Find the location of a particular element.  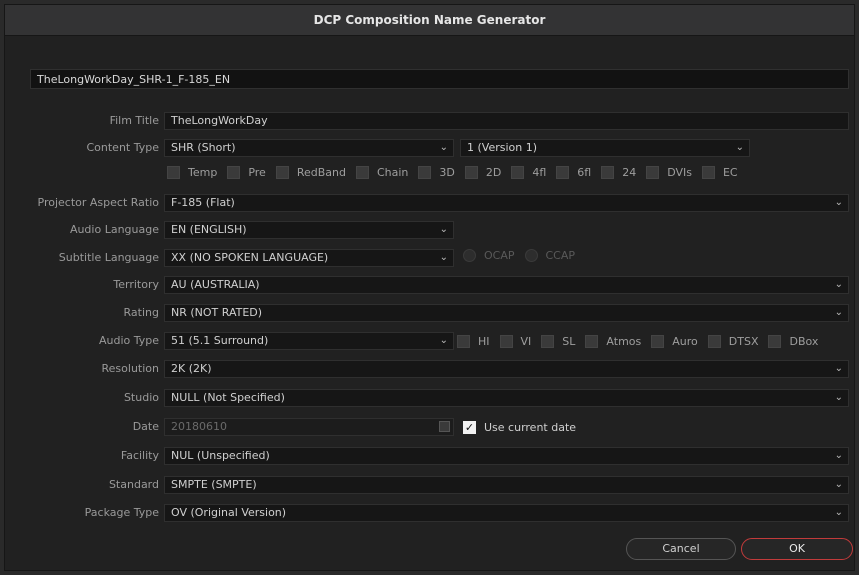

audio-type-select: 51 (5.1 Surround) ⌄ is located at coordinates (309, 341).